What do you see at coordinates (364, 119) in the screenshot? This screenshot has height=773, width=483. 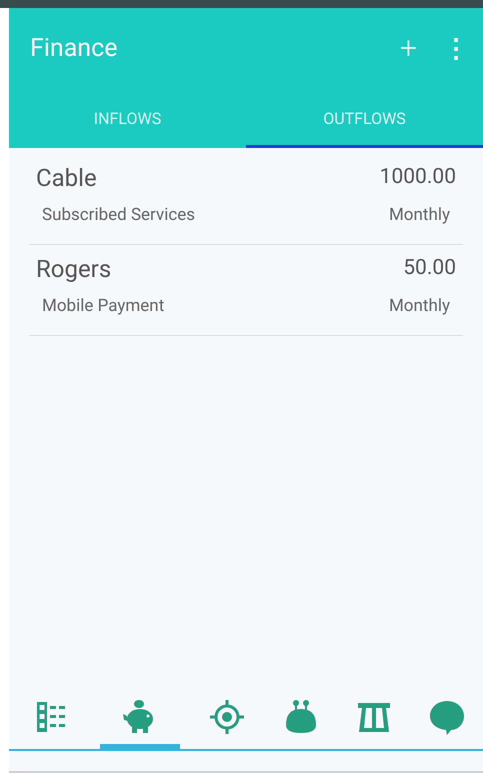 I see `tab: OUTFLOWS` at bounding box center [364, 119].